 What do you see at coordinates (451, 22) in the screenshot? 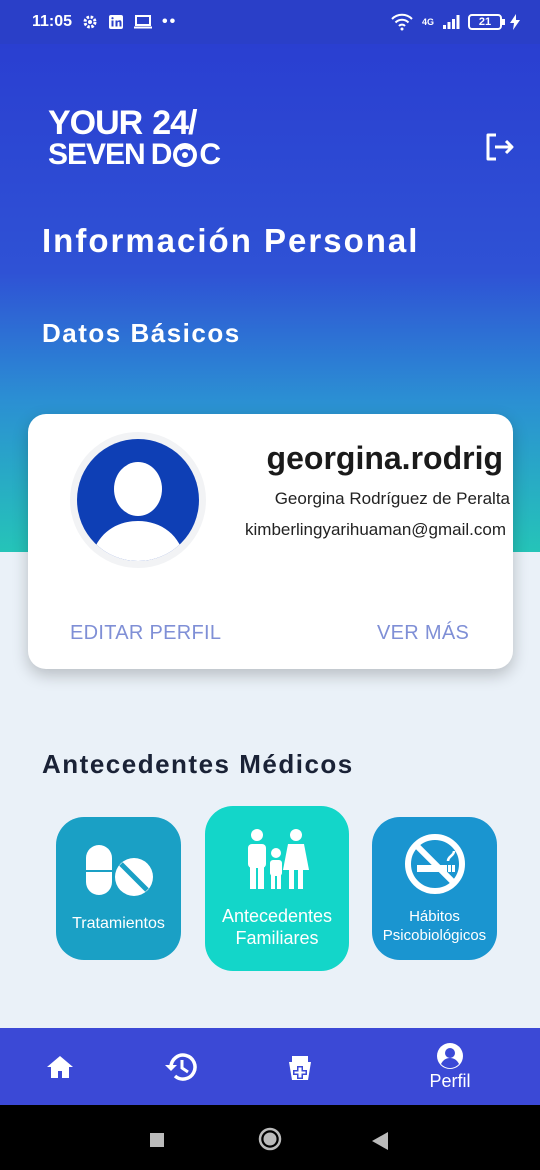
I see `signal-icon` at bounding box center [451, 22].